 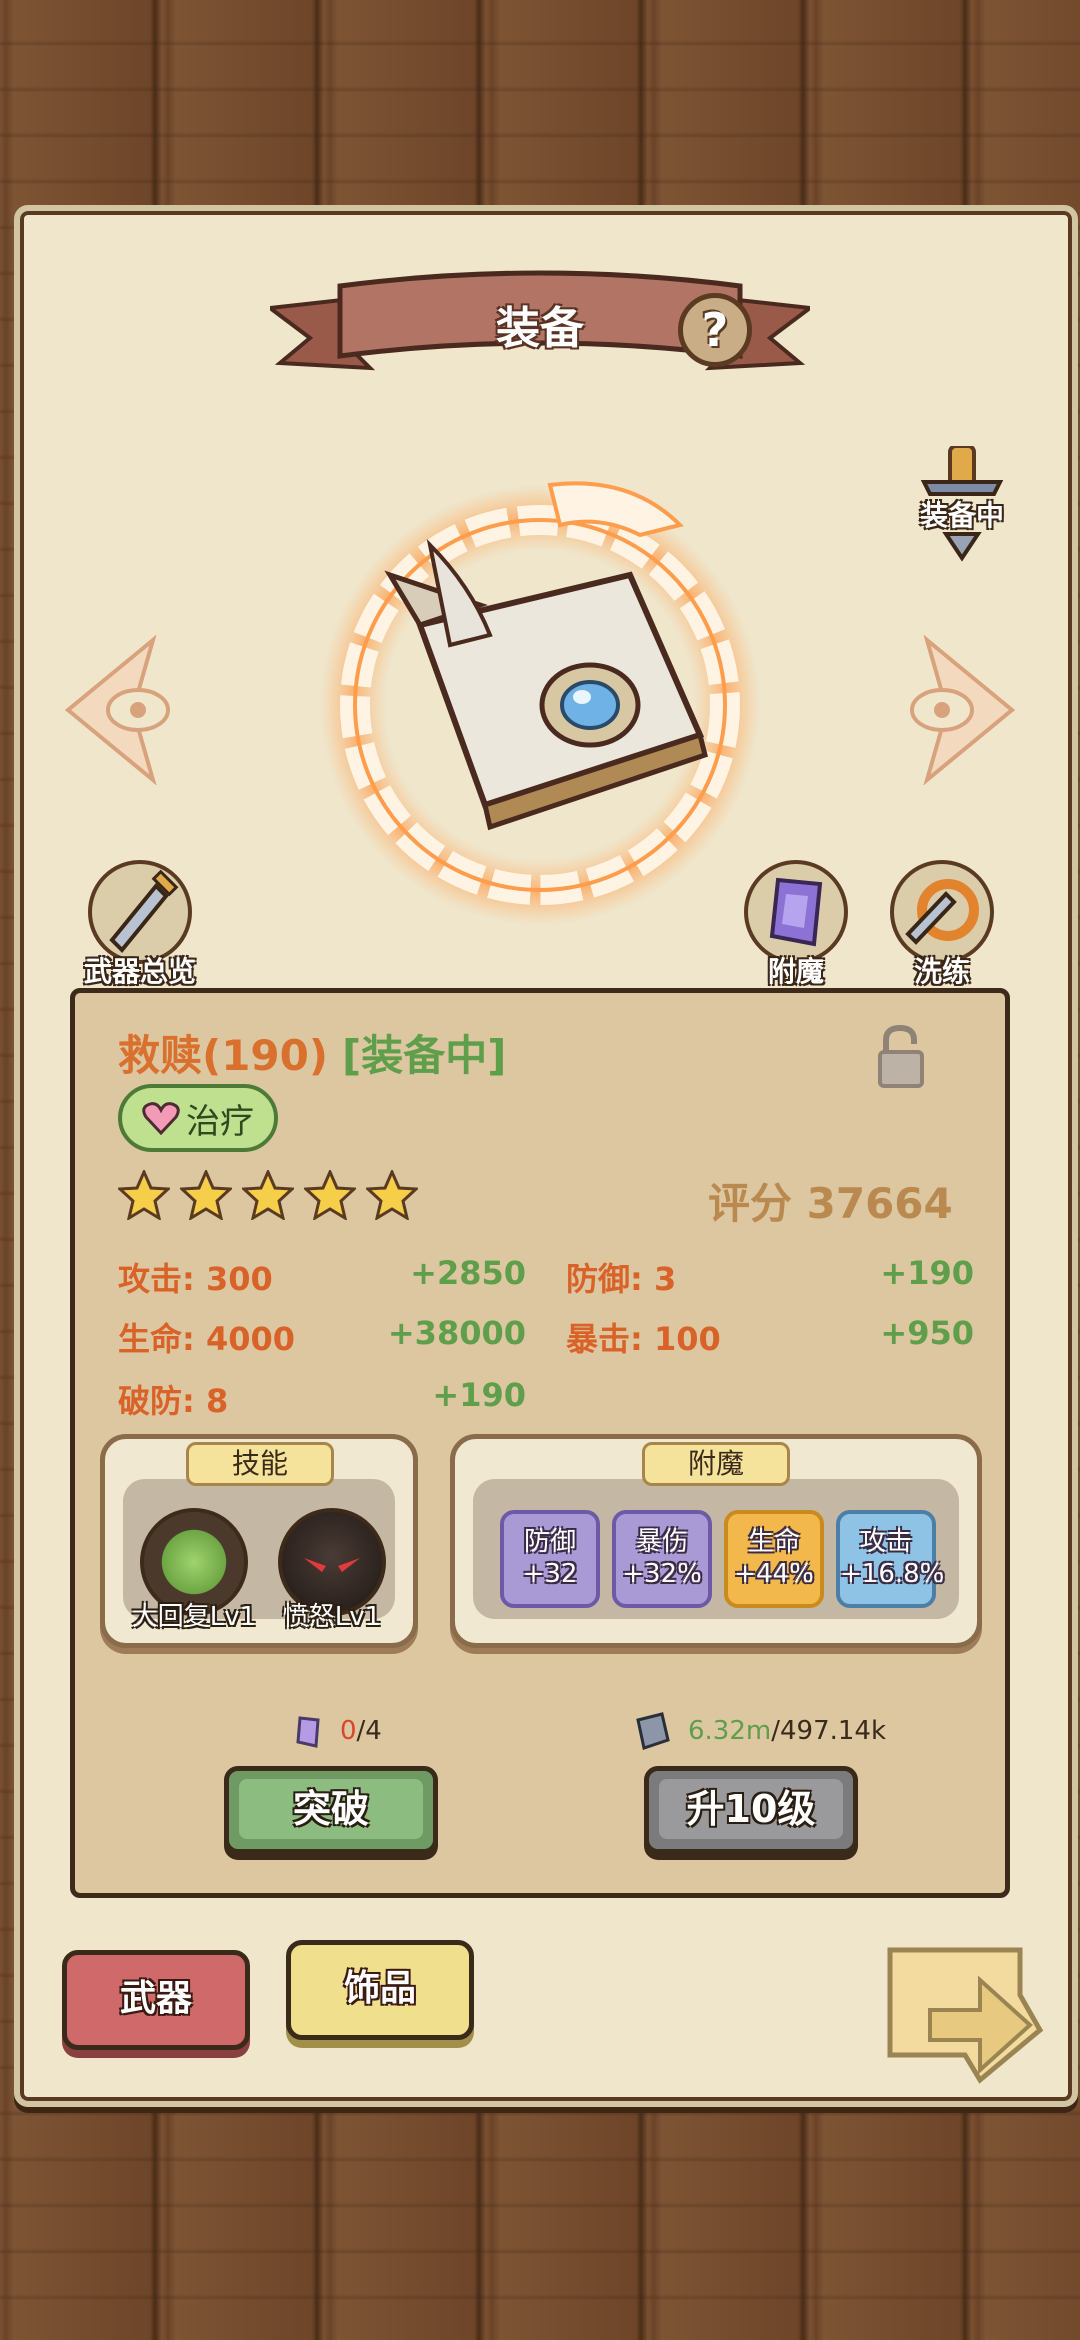 I want to click on weapons-overview-button: 武器总览, so click(x=140, y=925).